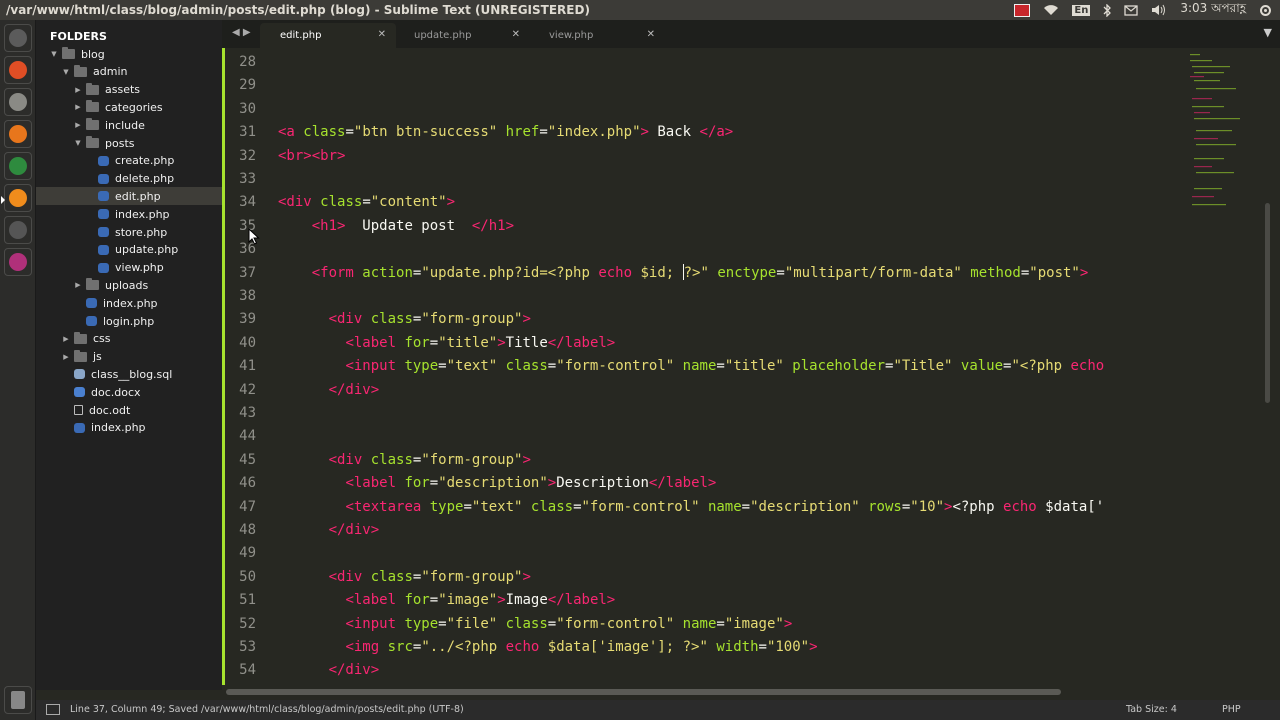 Image resolution: width=1280 pixels, height=720 pixels. I want to click on brave-icon, so click(18, 70).